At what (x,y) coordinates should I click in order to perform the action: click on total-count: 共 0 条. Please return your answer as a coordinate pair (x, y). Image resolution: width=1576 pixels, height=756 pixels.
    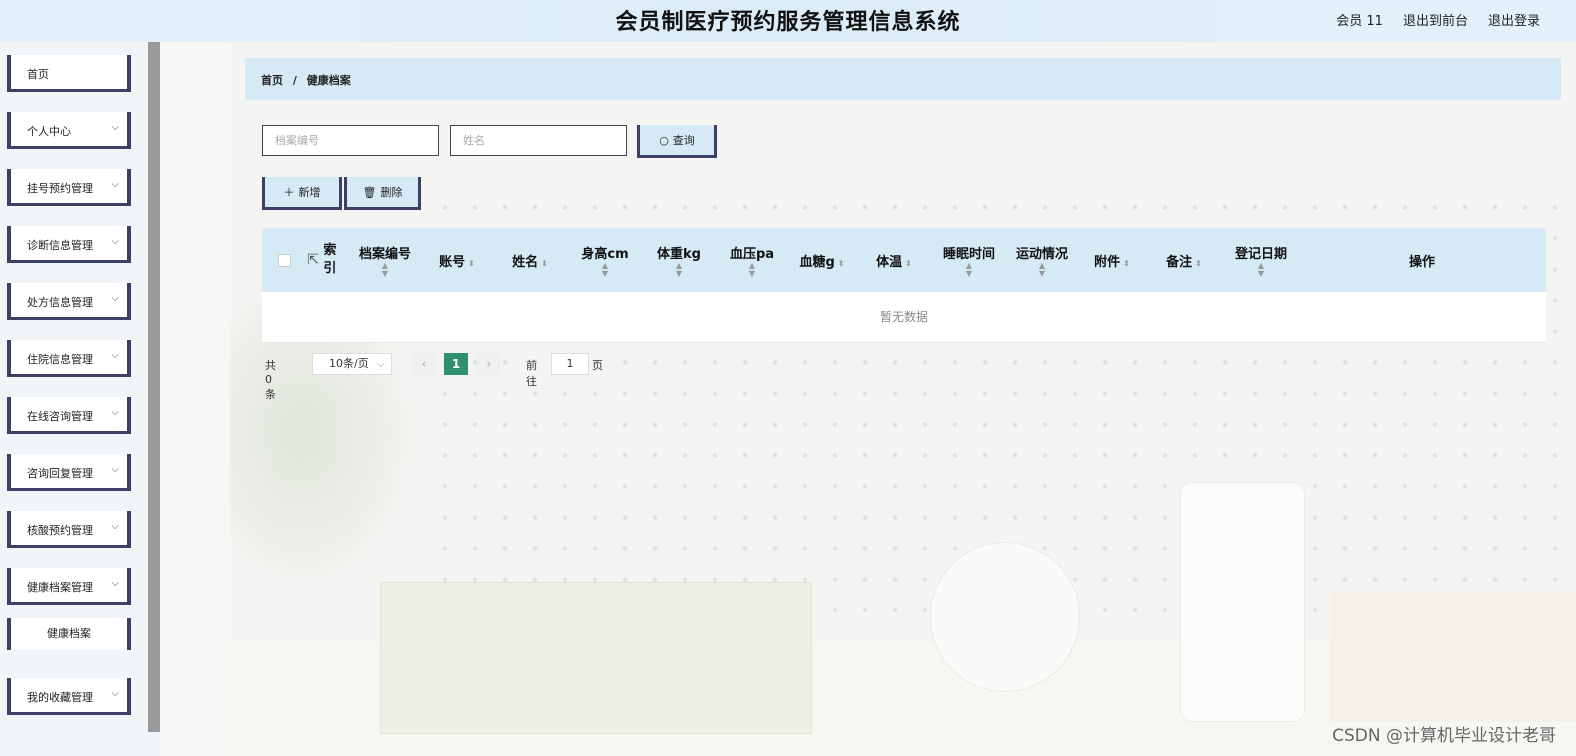
    Looking at the image, I should click on (270, 380).